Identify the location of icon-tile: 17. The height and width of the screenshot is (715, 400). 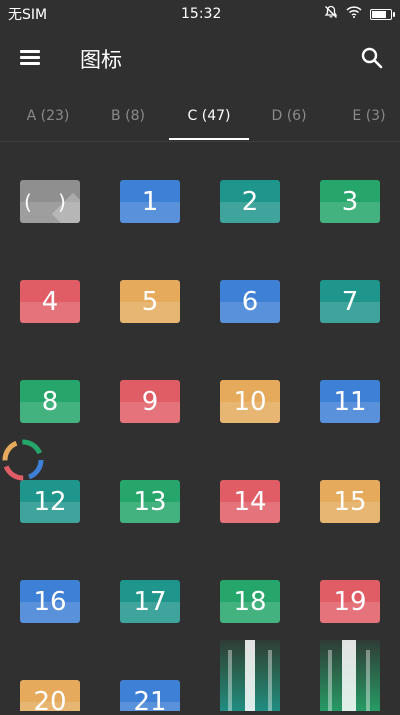
(150, 601).